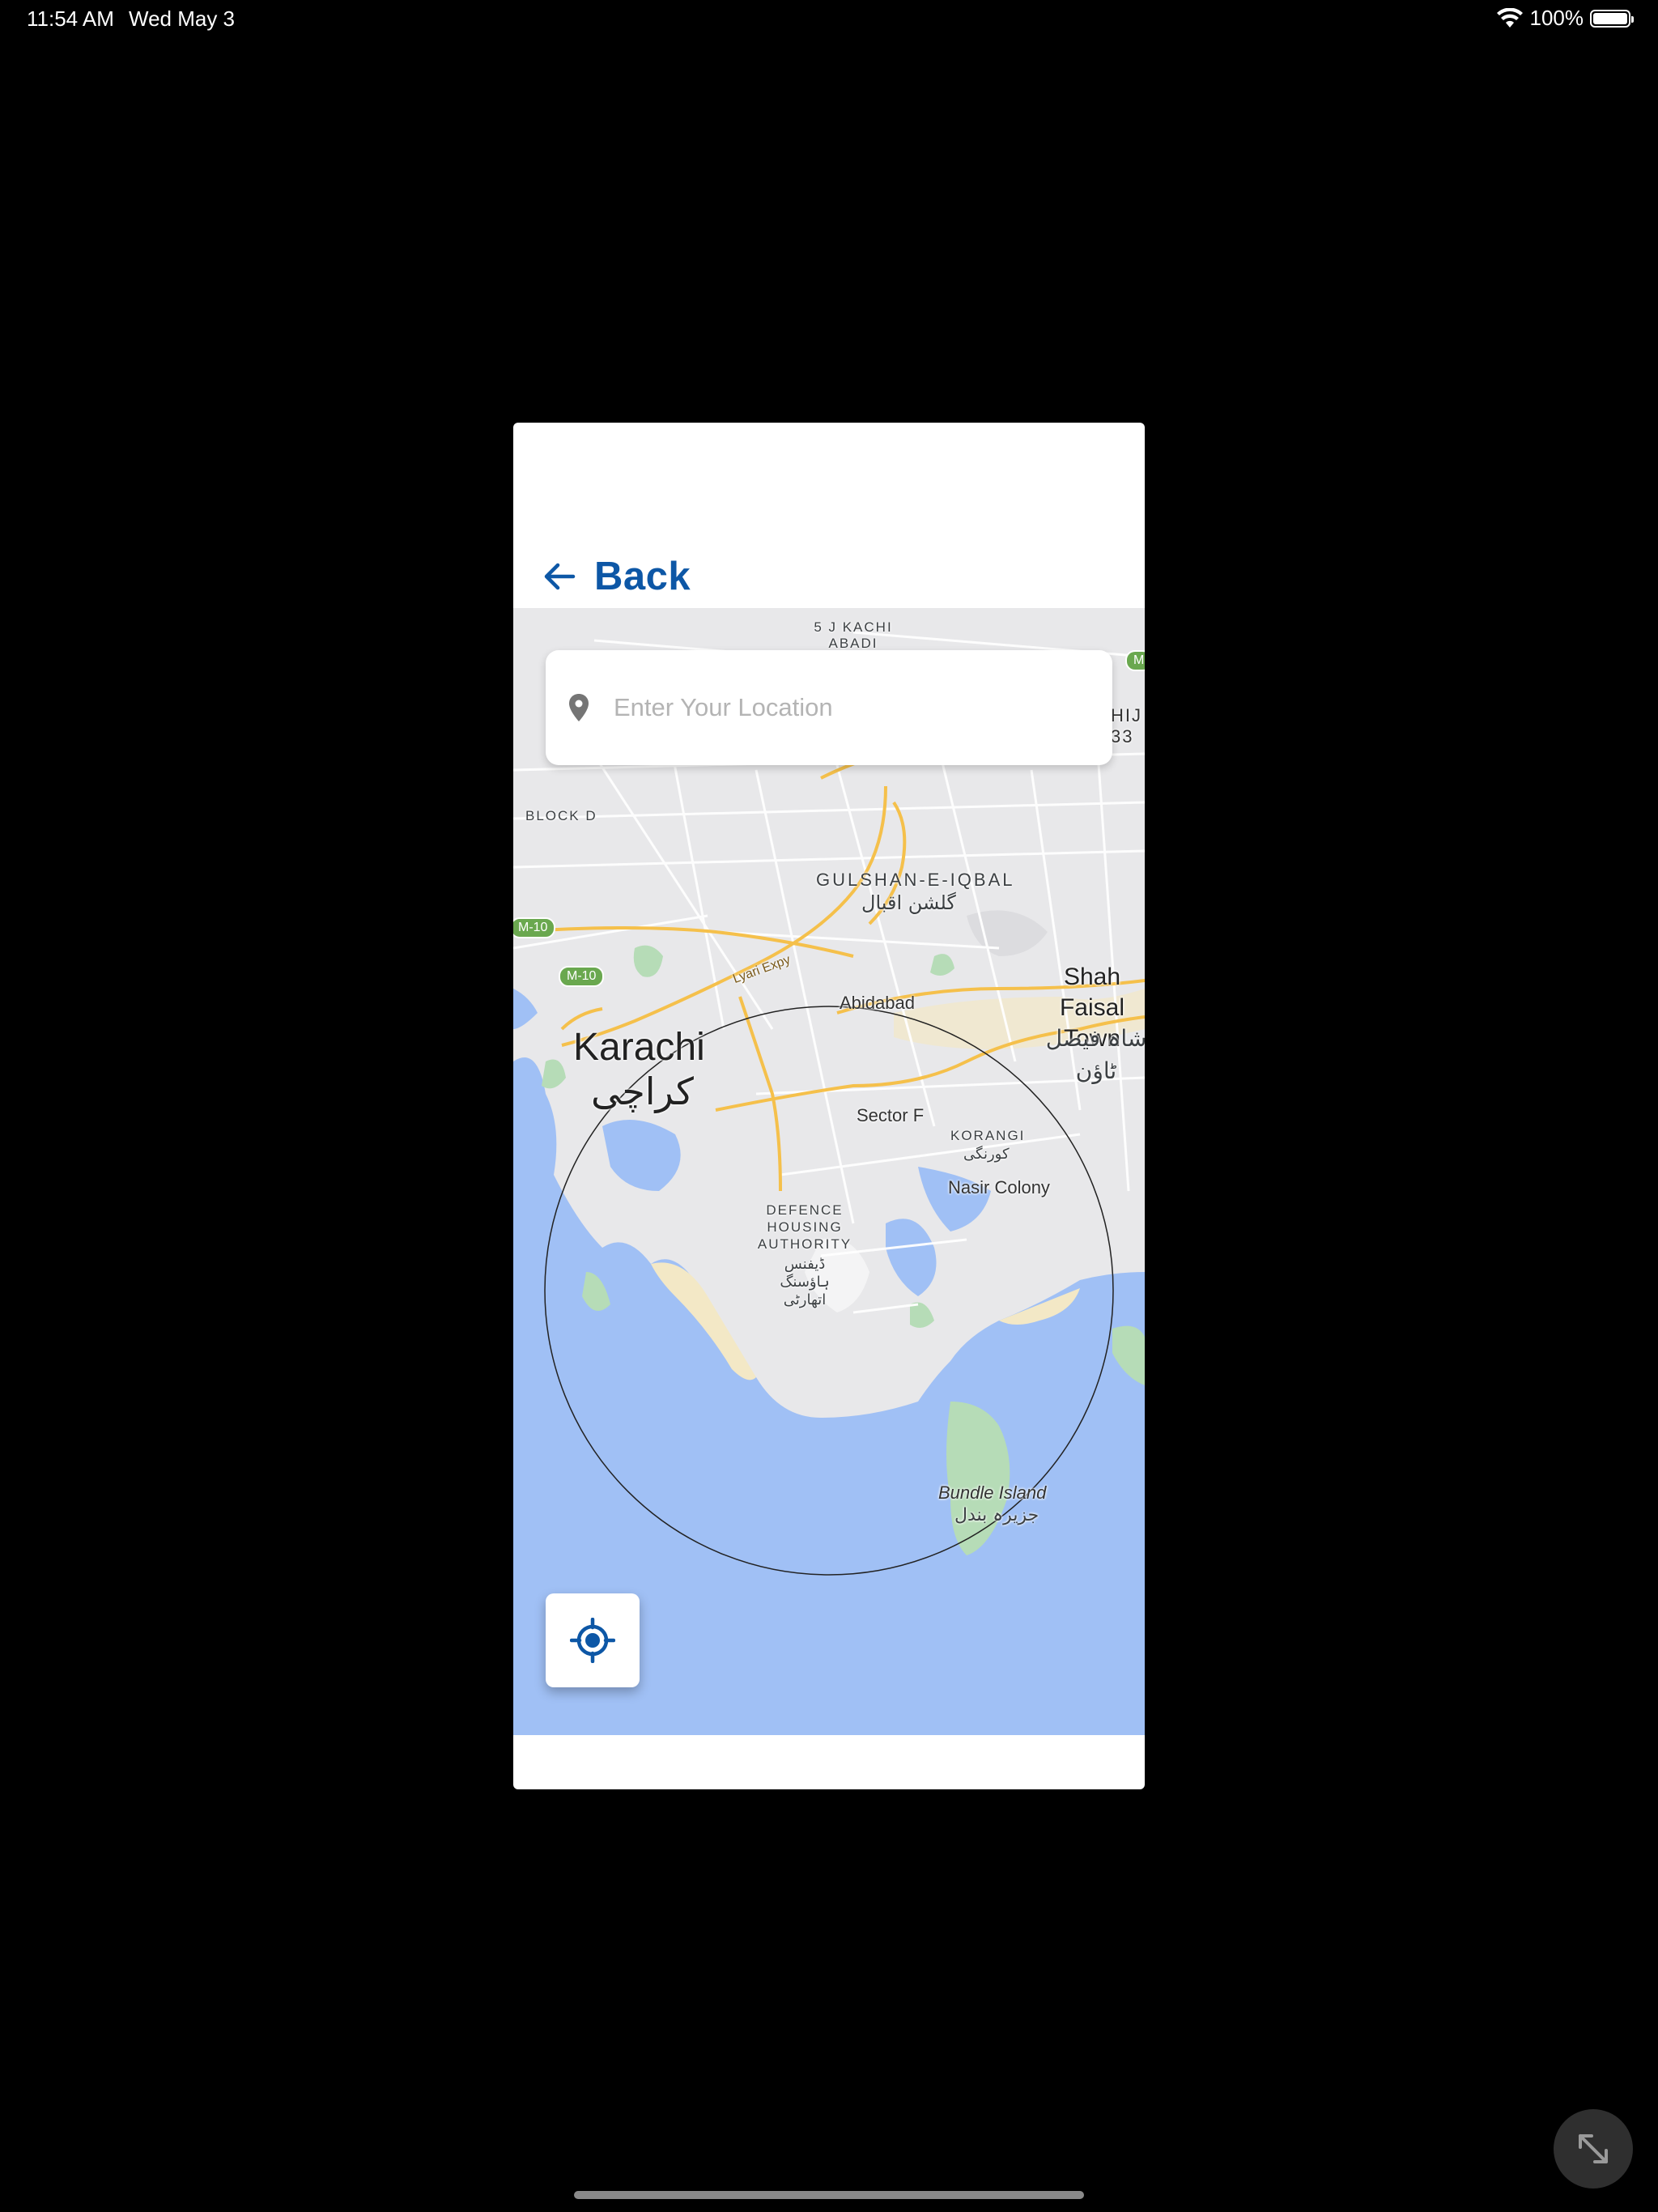 The image size is (1658, 2212). Describe the element at coordinates (891, 1115) in the screenshot. I see `map-label-sector-f: Sector F` at that location.